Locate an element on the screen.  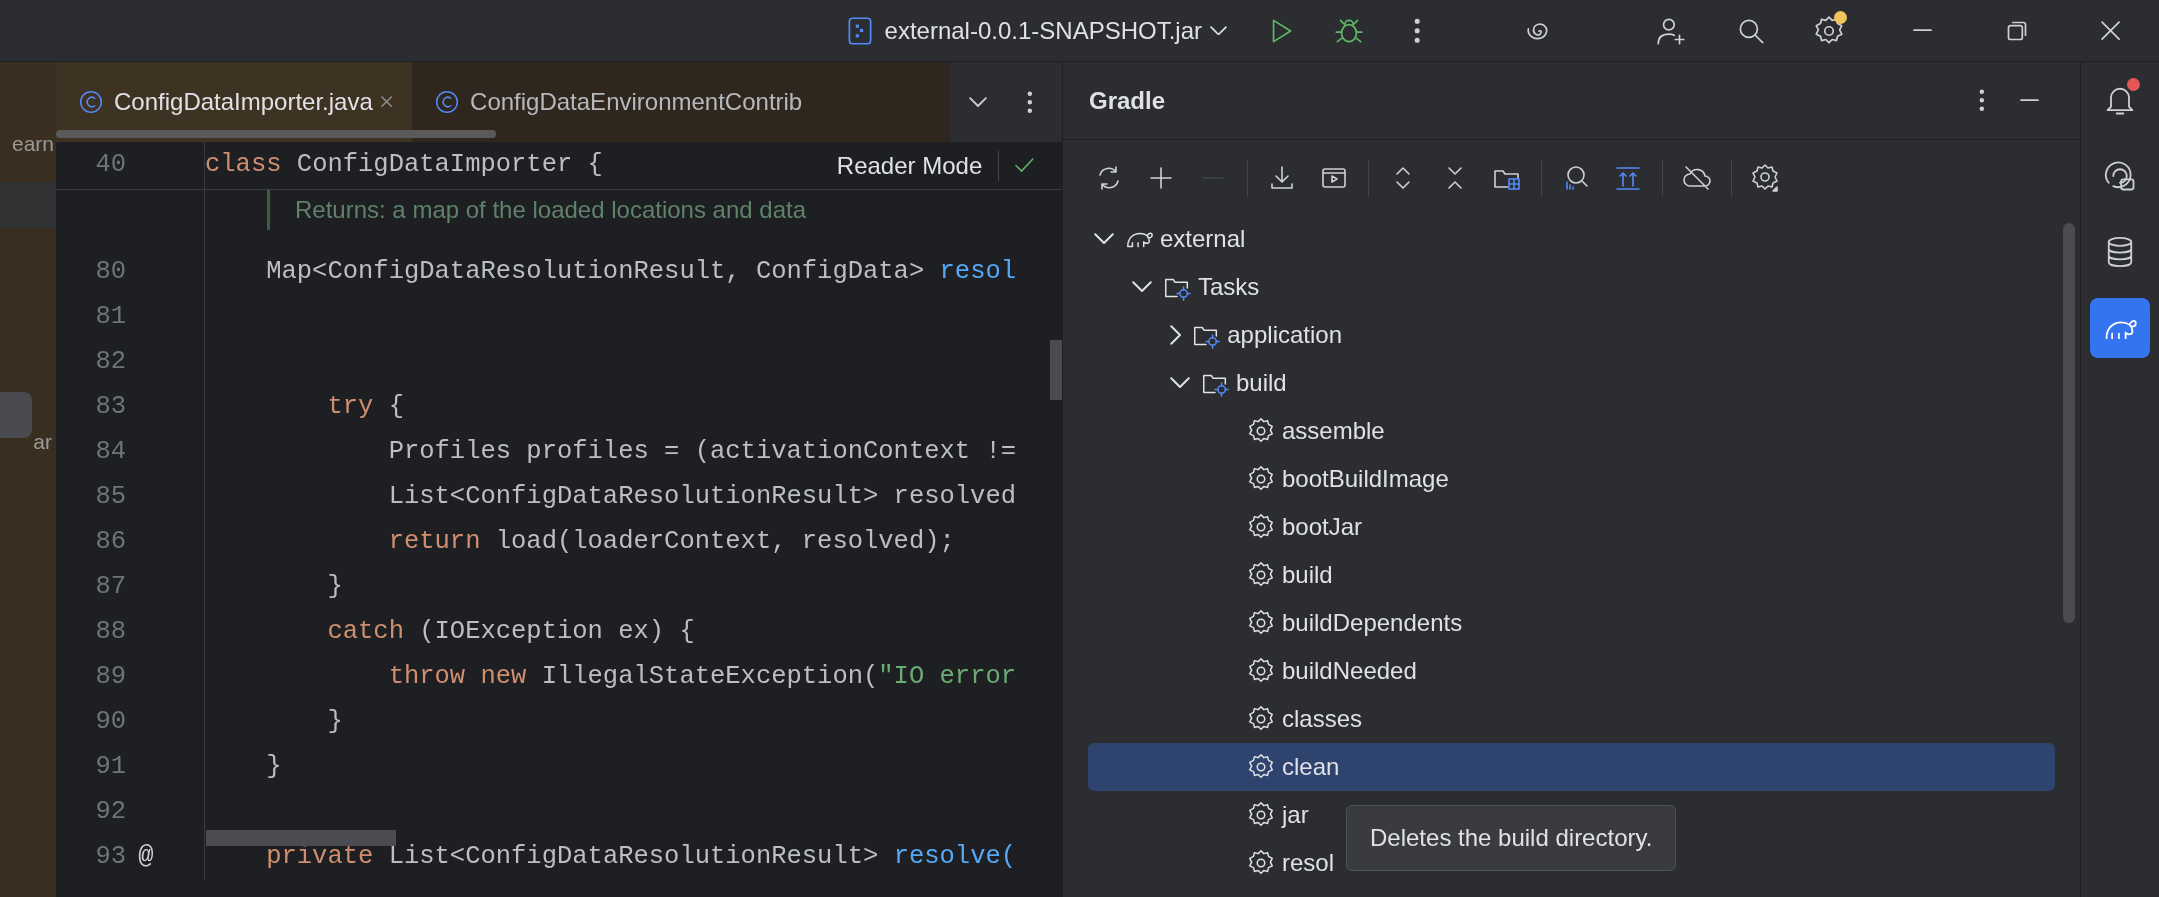
tree-item: bootBuildImage is located at coordinates (1272, 479).